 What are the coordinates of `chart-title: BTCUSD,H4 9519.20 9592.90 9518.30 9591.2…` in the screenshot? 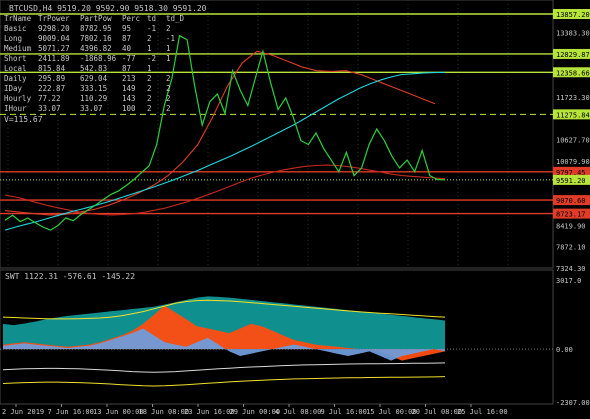 It's located at (108, 8).